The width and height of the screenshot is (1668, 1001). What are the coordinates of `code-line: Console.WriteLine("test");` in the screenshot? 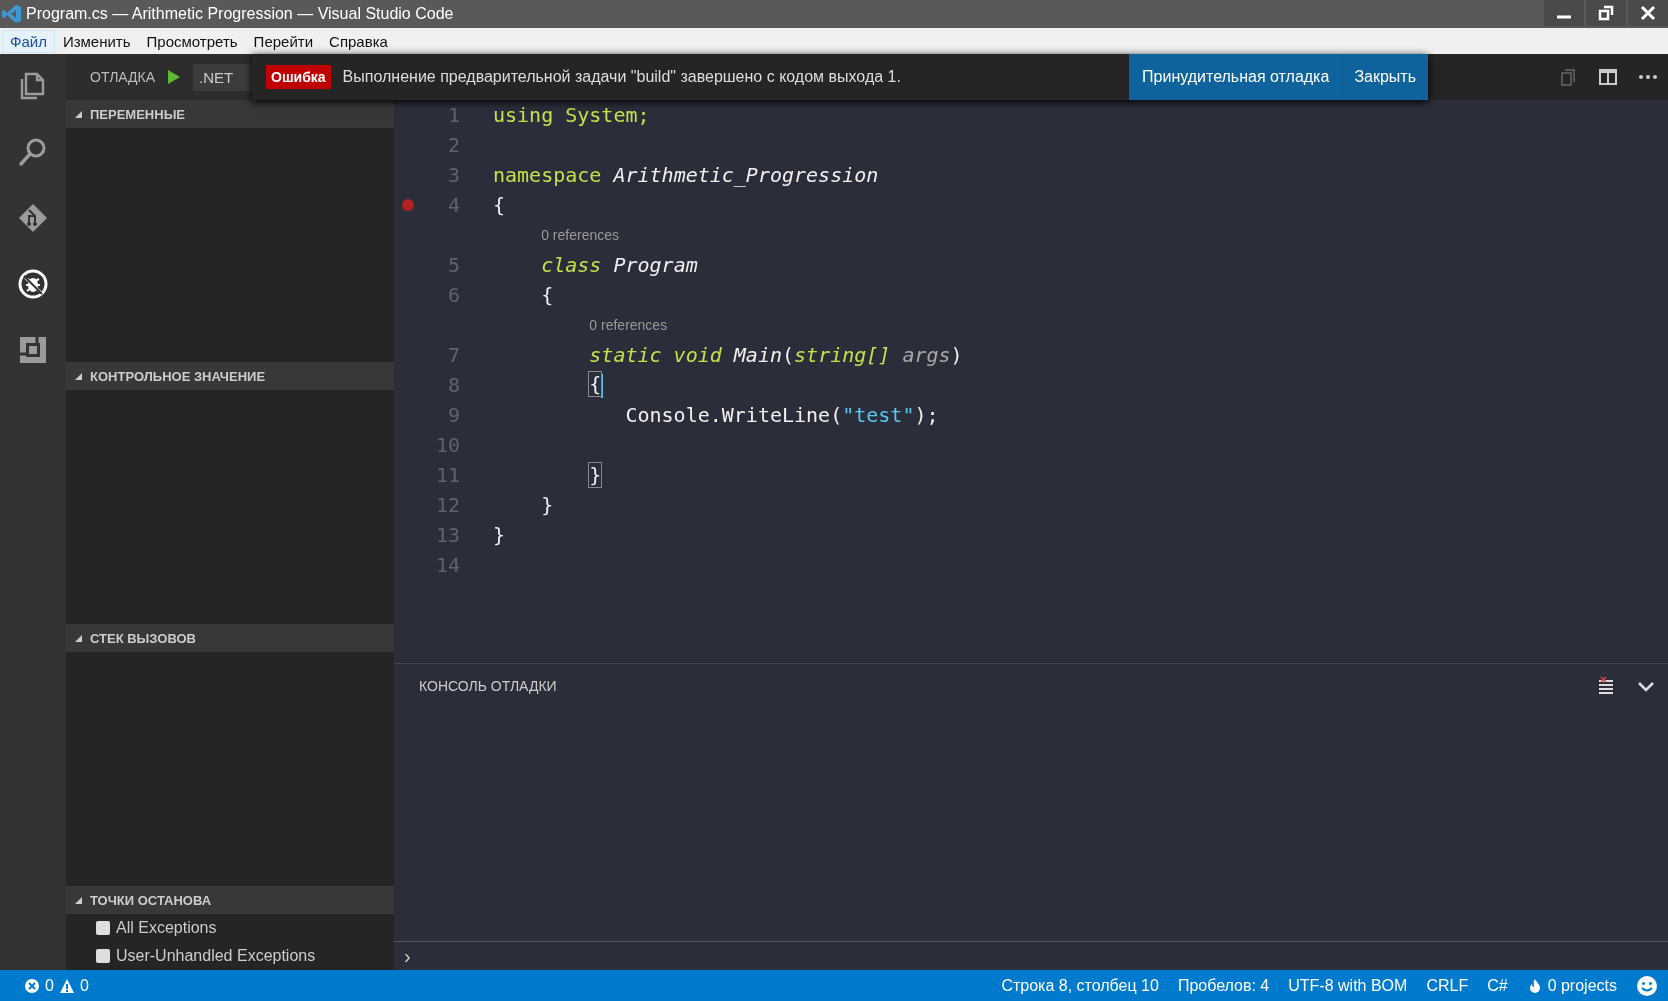 It's located at (782, 415).